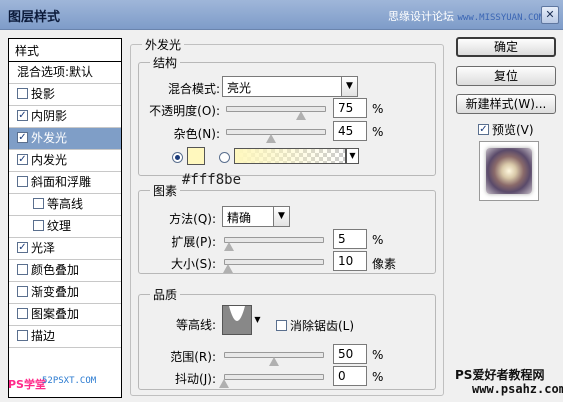  Describe the element at coordinates (274, 262) in the screenshot. I see `size-slider-track` at that location.